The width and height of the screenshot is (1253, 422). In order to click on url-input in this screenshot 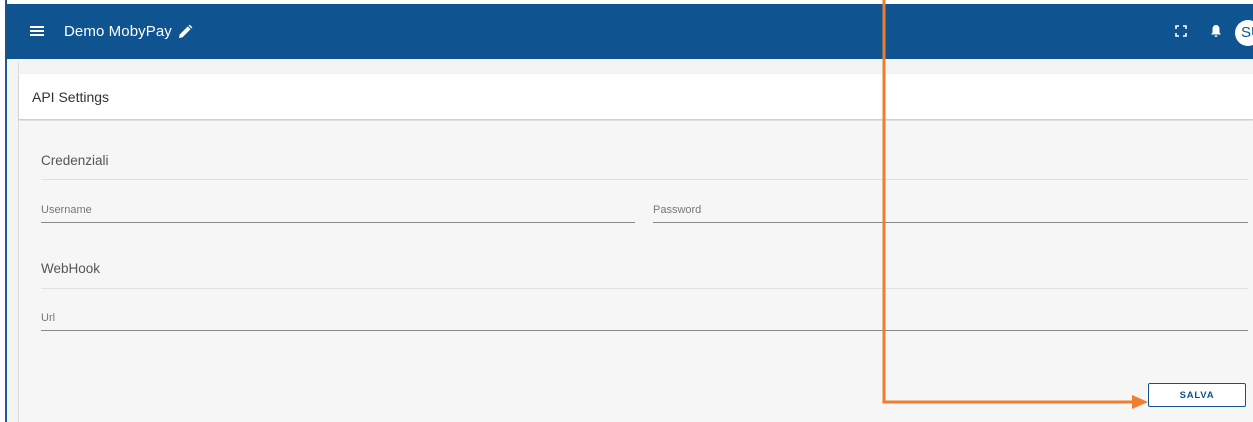, I will do `click(644, 318)`.